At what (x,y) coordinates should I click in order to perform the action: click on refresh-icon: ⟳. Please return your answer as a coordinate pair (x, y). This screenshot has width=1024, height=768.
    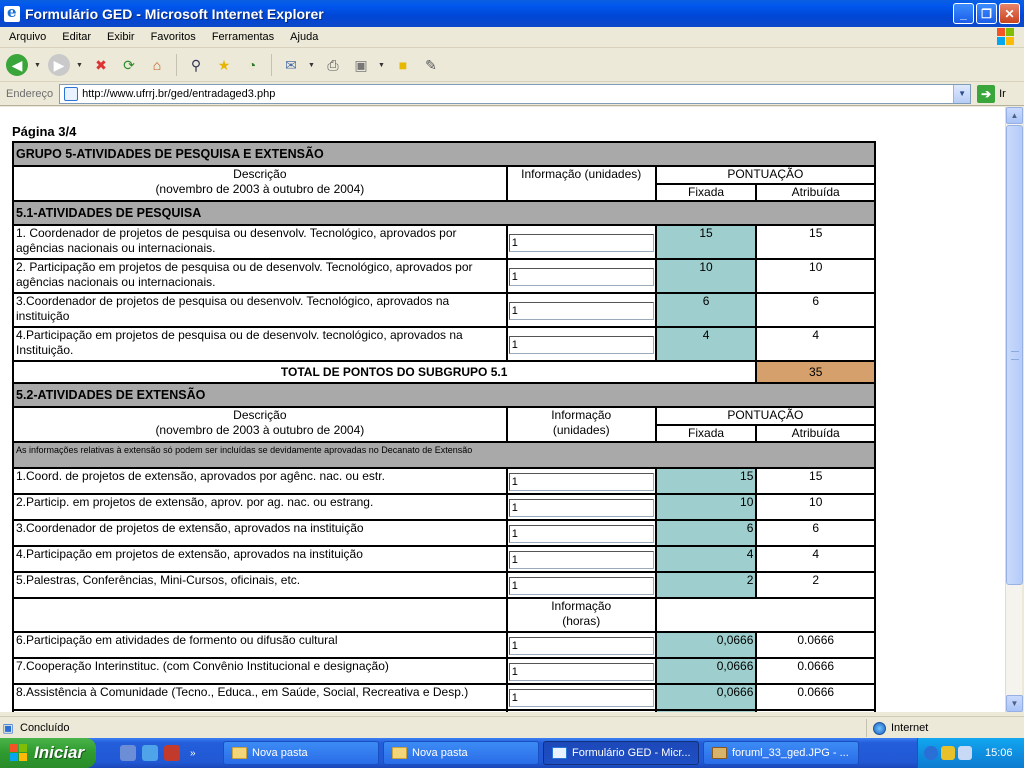
    Looking at the image, I should click on (129, 65).